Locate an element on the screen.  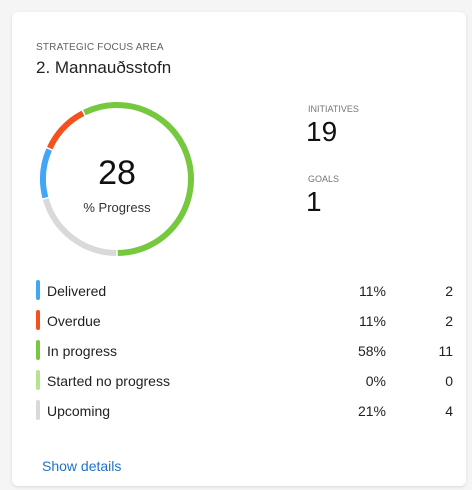
in-progress-color-bar is located at coordinates (38, 350).